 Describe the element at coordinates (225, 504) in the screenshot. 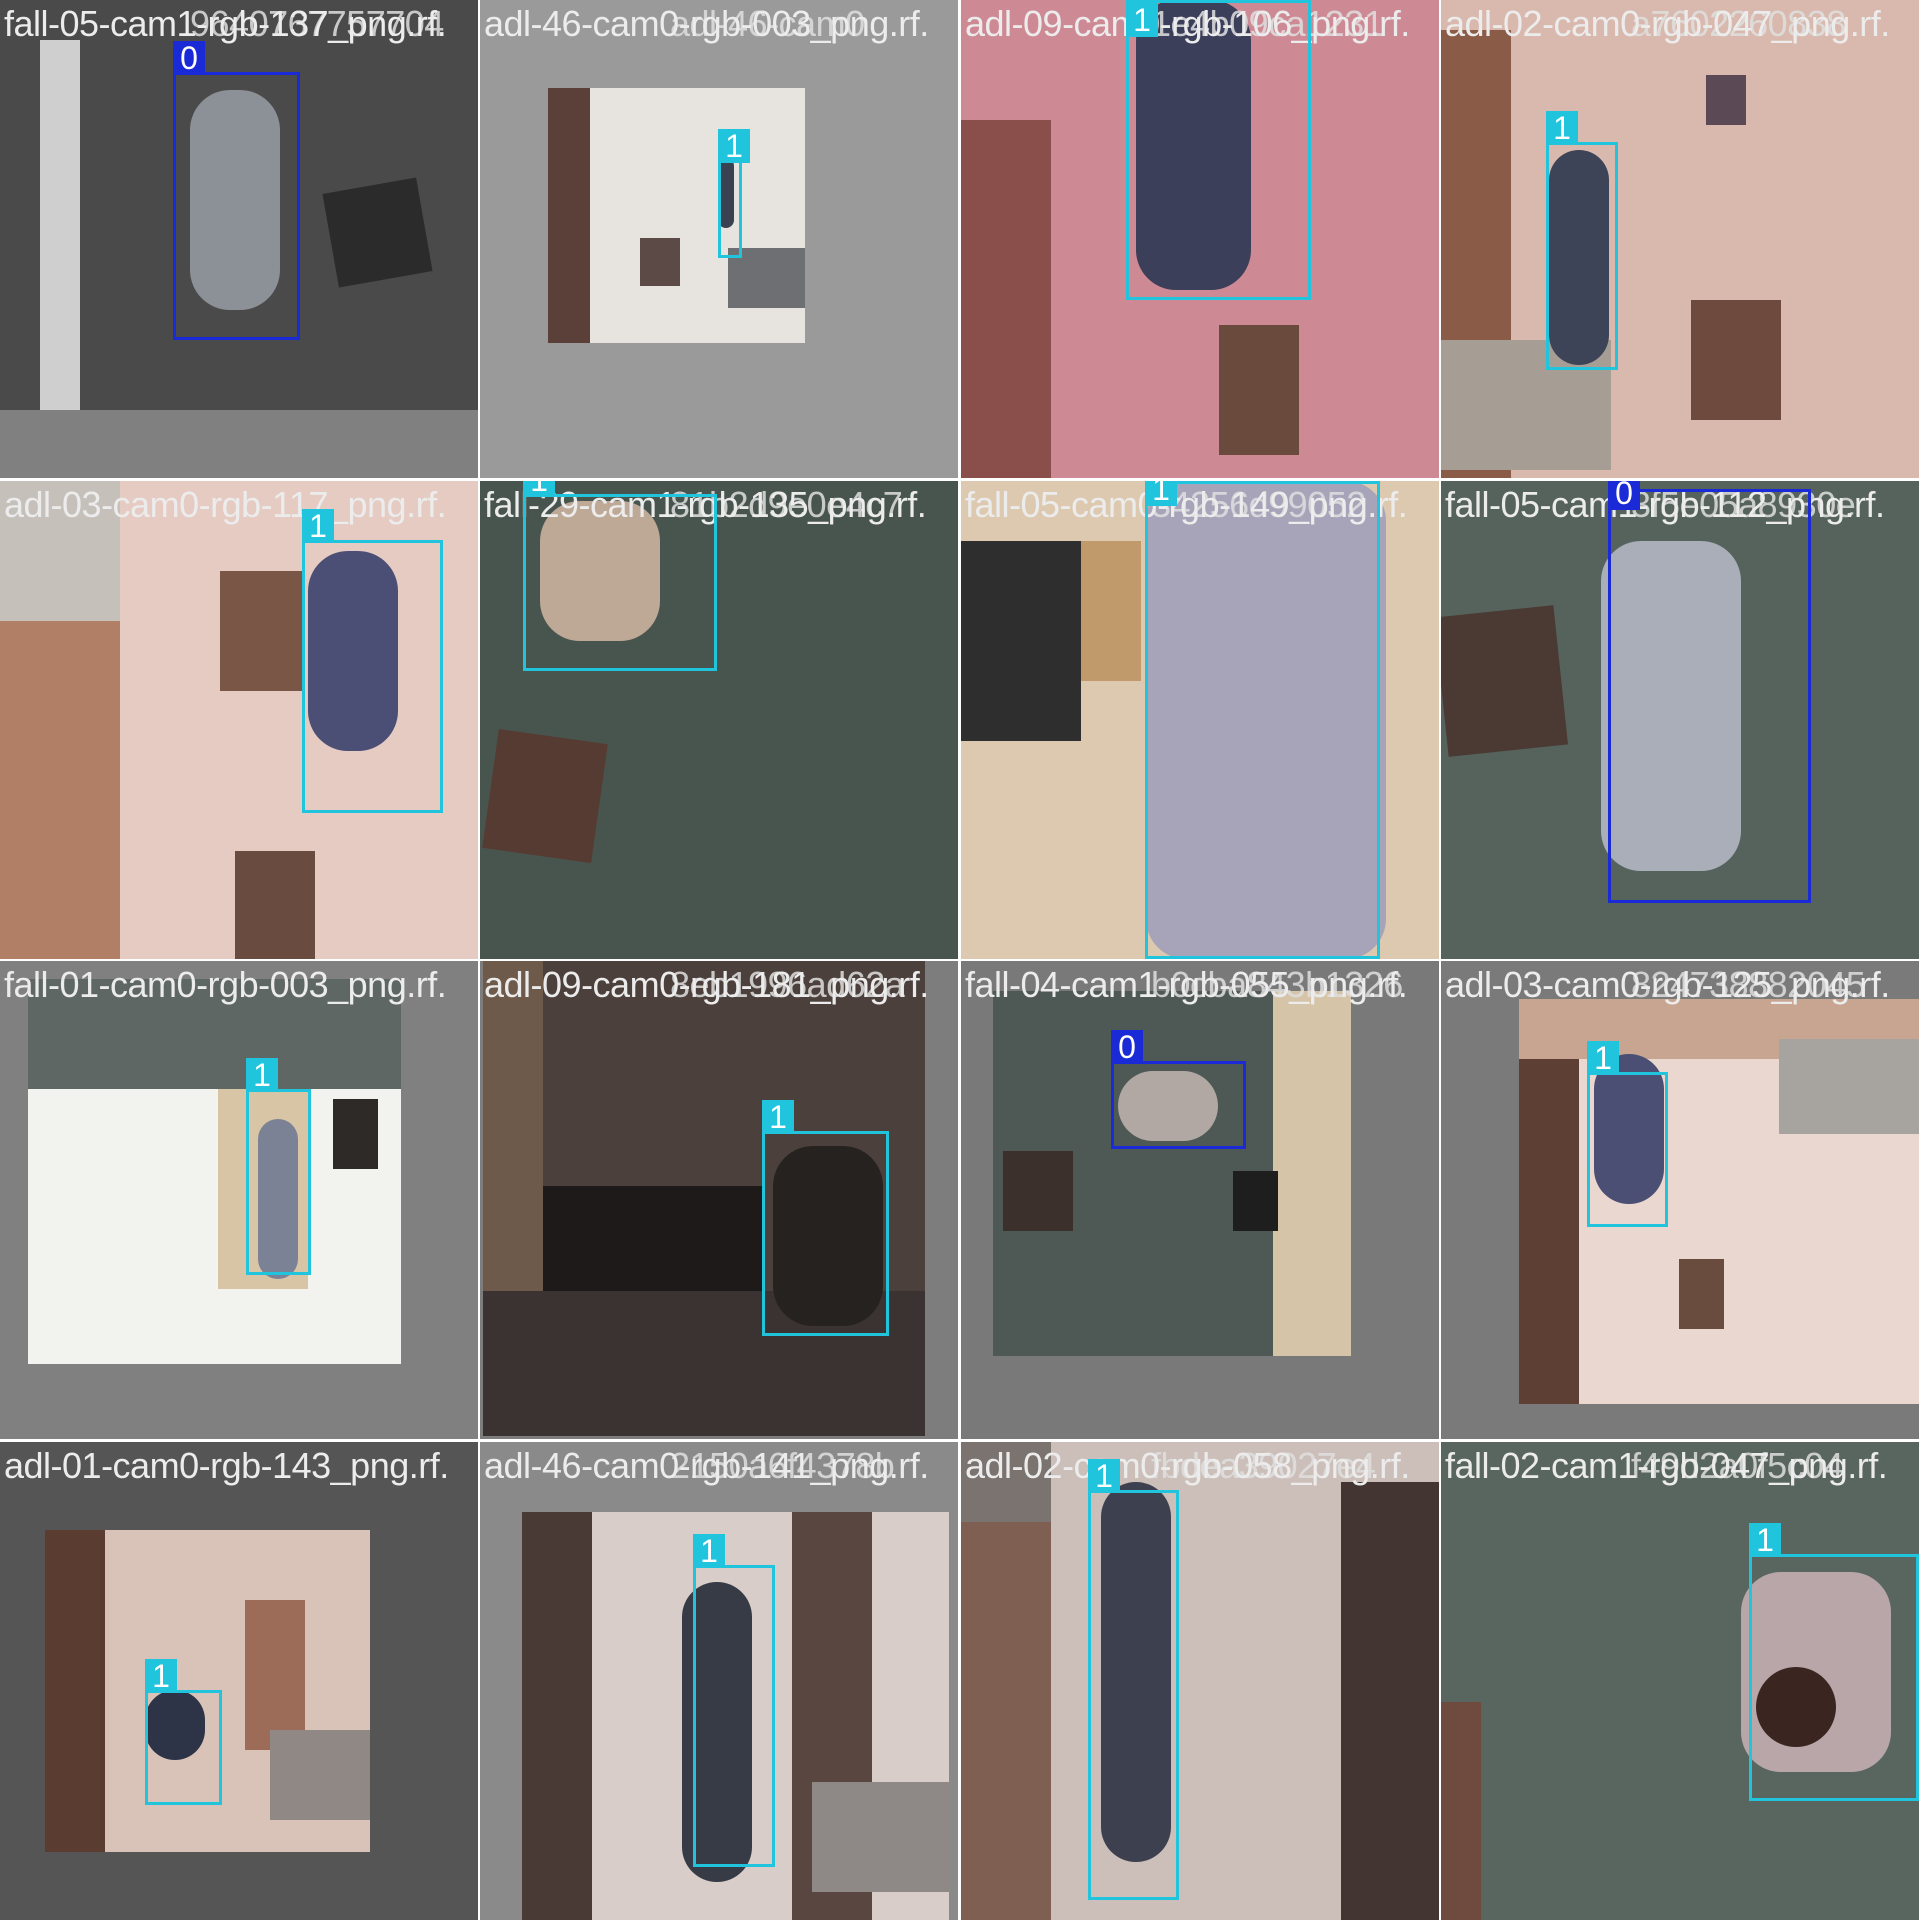

I see `file-name-label: adl-03-cam0-rgb-117_png.rf.` at that location.